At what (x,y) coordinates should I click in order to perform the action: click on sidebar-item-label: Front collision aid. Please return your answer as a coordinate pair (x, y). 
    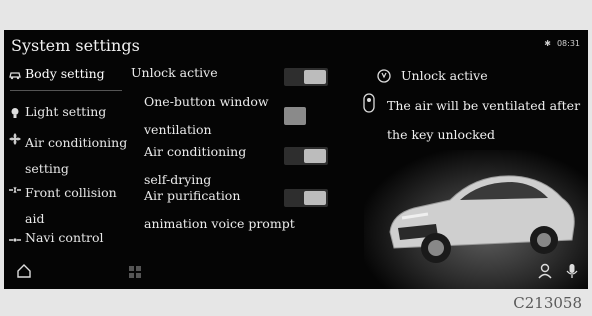
    Looking at the image, I should click on (71, 205).